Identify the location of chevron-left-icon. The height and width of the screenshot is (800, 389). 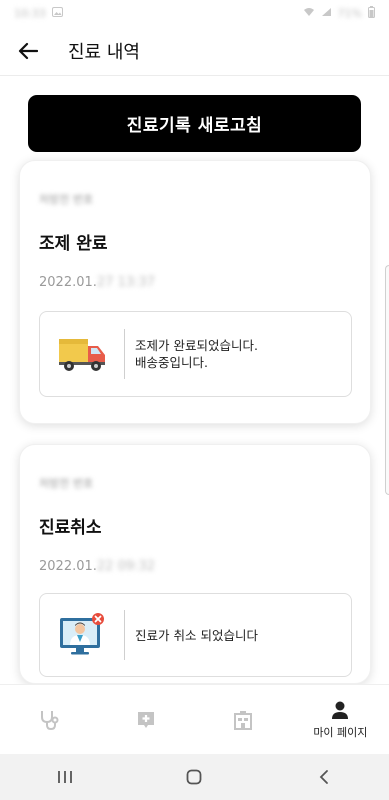
(324, 777).